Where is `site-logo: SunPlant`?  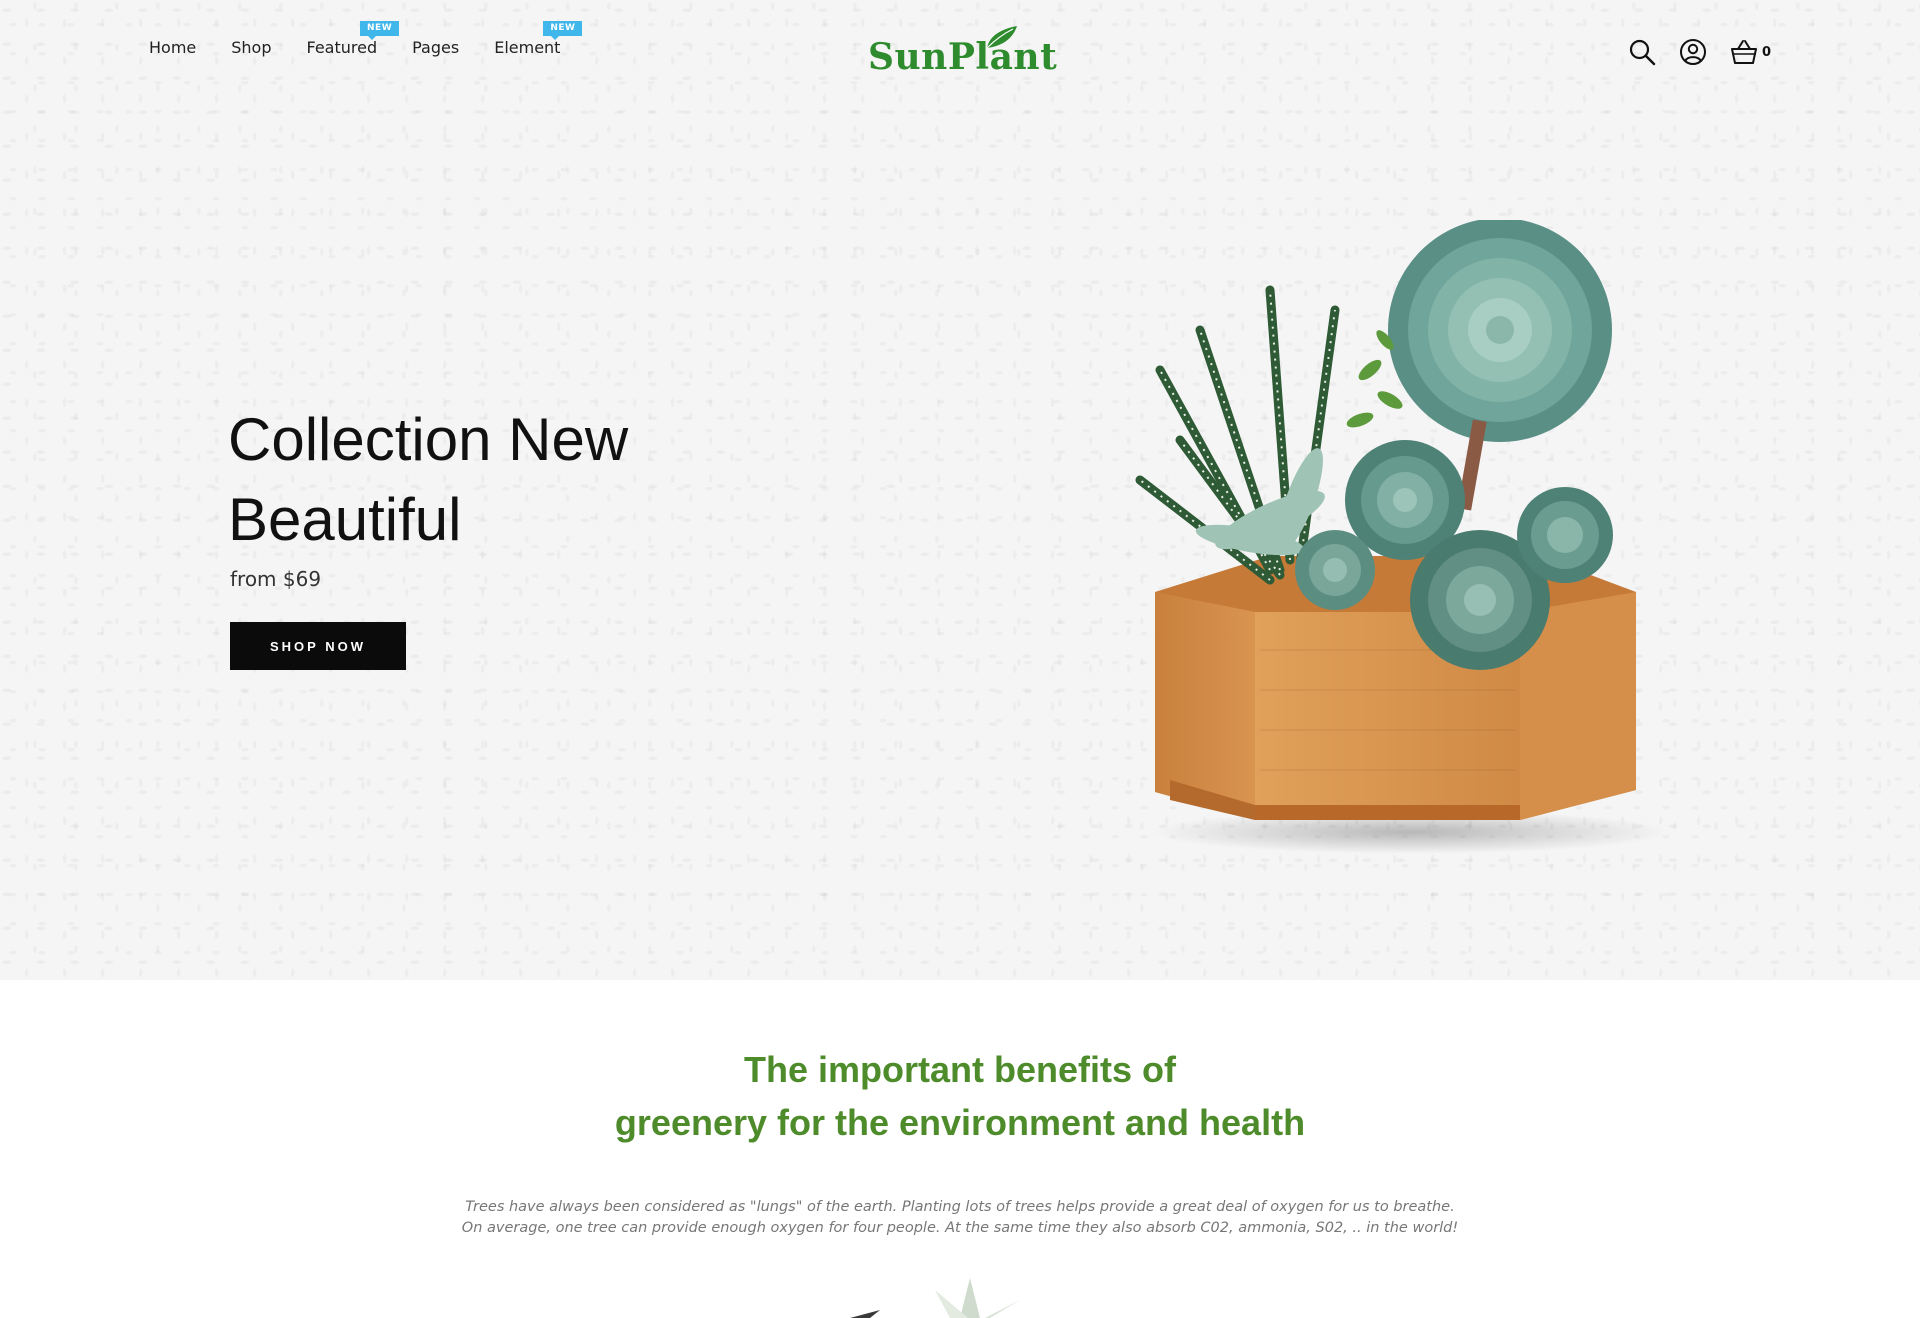
site-logo: SunPlant is located at coordinates (962, 50).